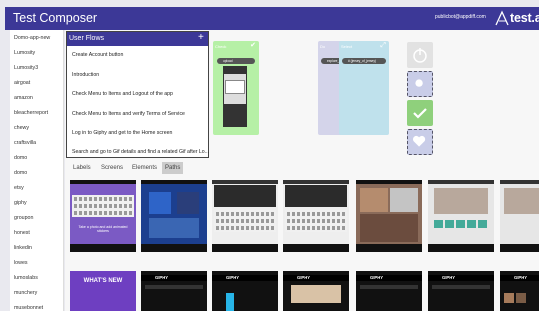 The height and width of the screenshot is (311, 539). What do you see at coordinates (20, 203) in the screenshot?
I see `sidebar-item: giphy` at bounding box center [20, 203].